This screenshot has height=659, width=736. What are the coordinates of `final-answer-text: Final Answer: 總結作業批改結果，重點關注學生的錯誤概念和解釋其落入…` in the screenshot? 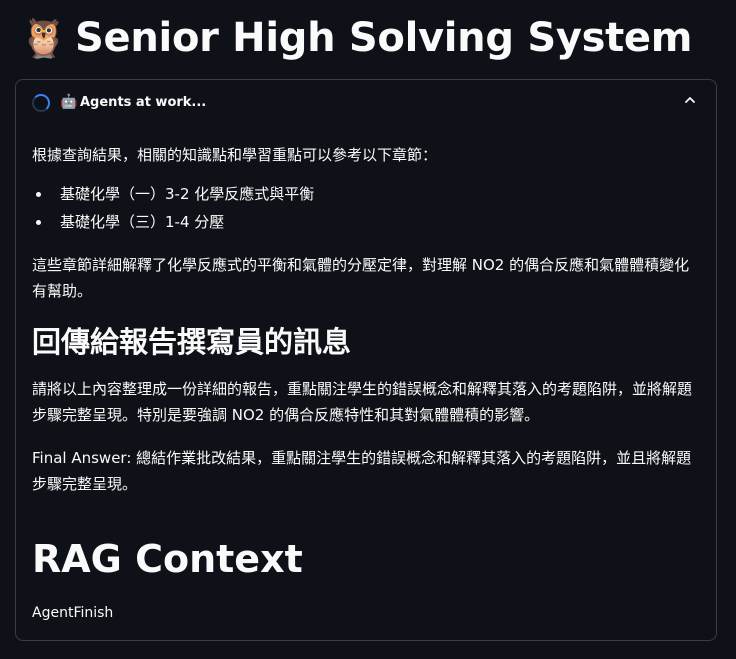 It's located at (362, 471).